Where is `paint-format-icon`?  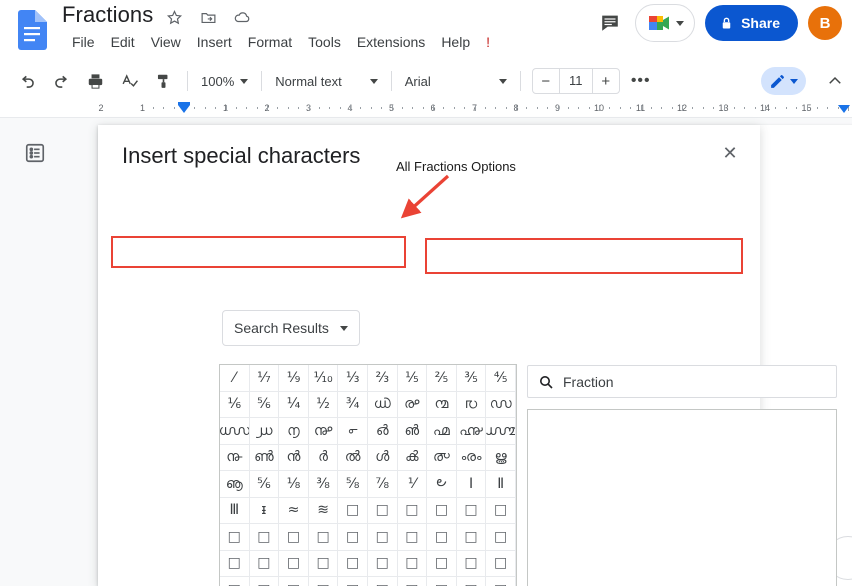 paint-format-icon is located at coordinates (163, 81).